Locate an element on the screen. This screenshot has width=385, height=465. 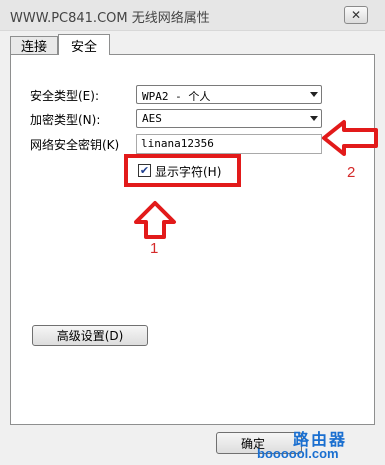
tab-connection-label: 连接 is located at coordinates (33, 47).